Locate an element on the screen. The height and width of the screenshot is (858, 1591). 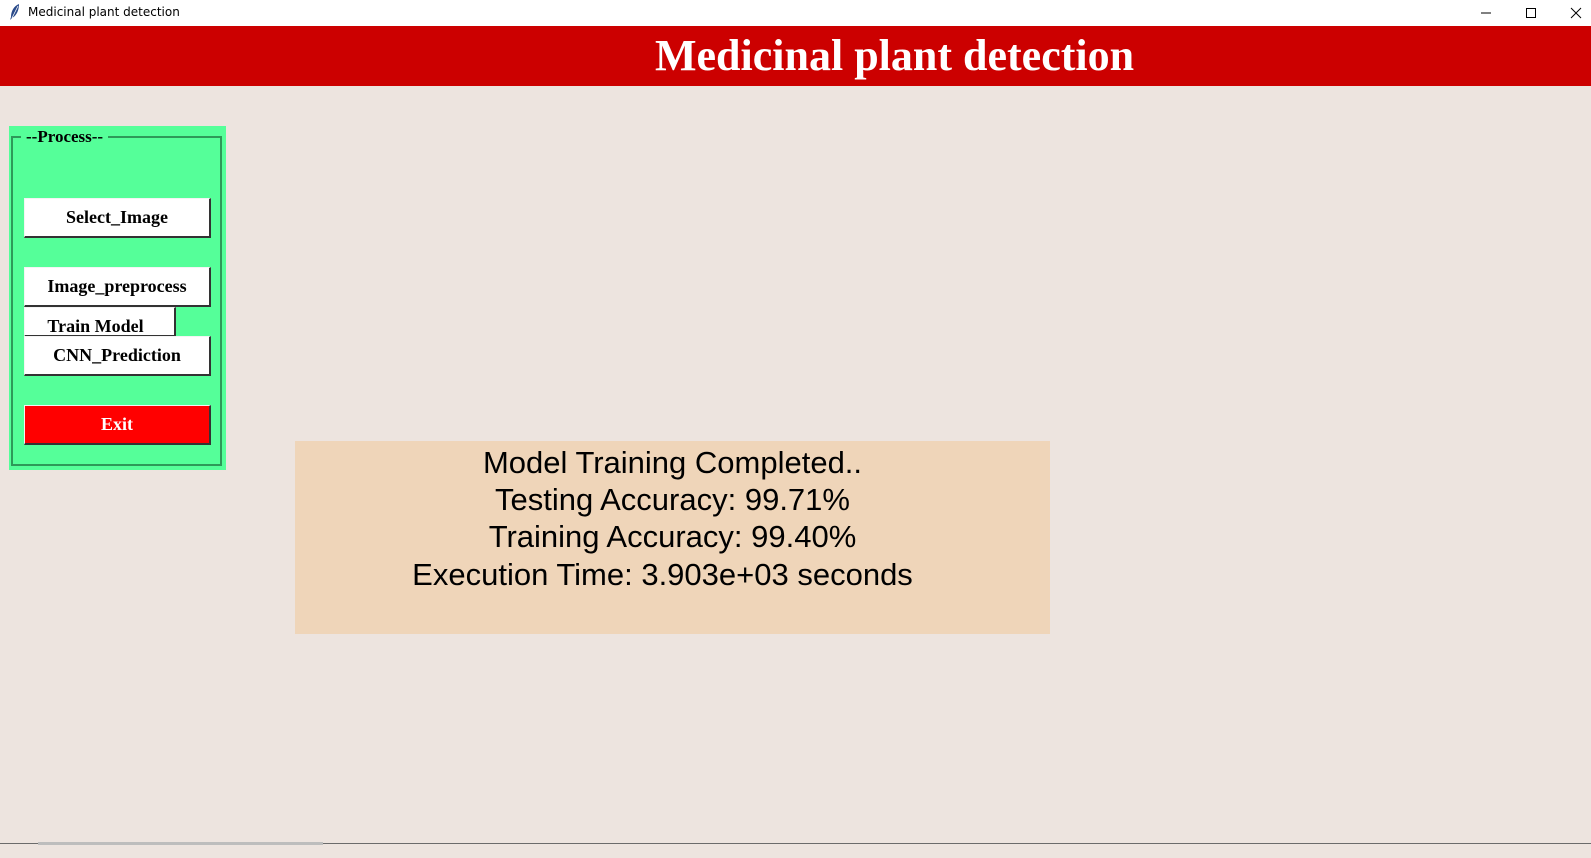
process-legend: --Process-- is located at coordinates (65, 137).